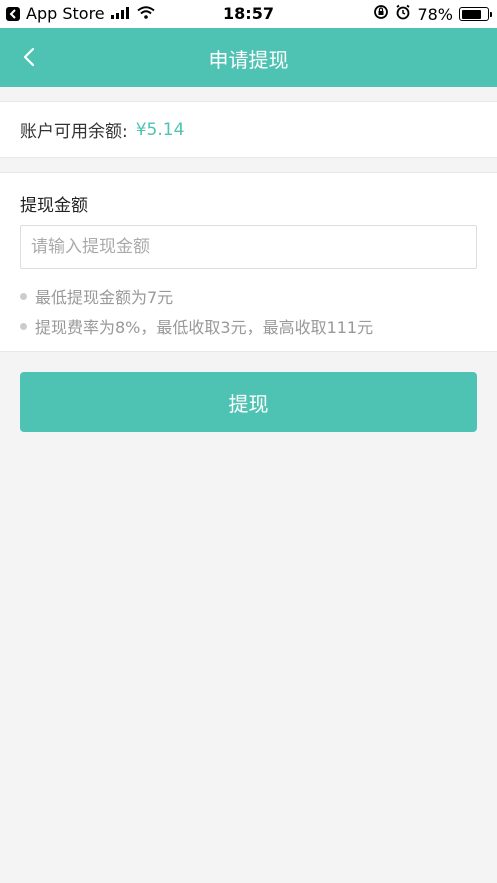 The image size is (497, 883). I want to click on status-bar-right: 78%, so click(432, 14).